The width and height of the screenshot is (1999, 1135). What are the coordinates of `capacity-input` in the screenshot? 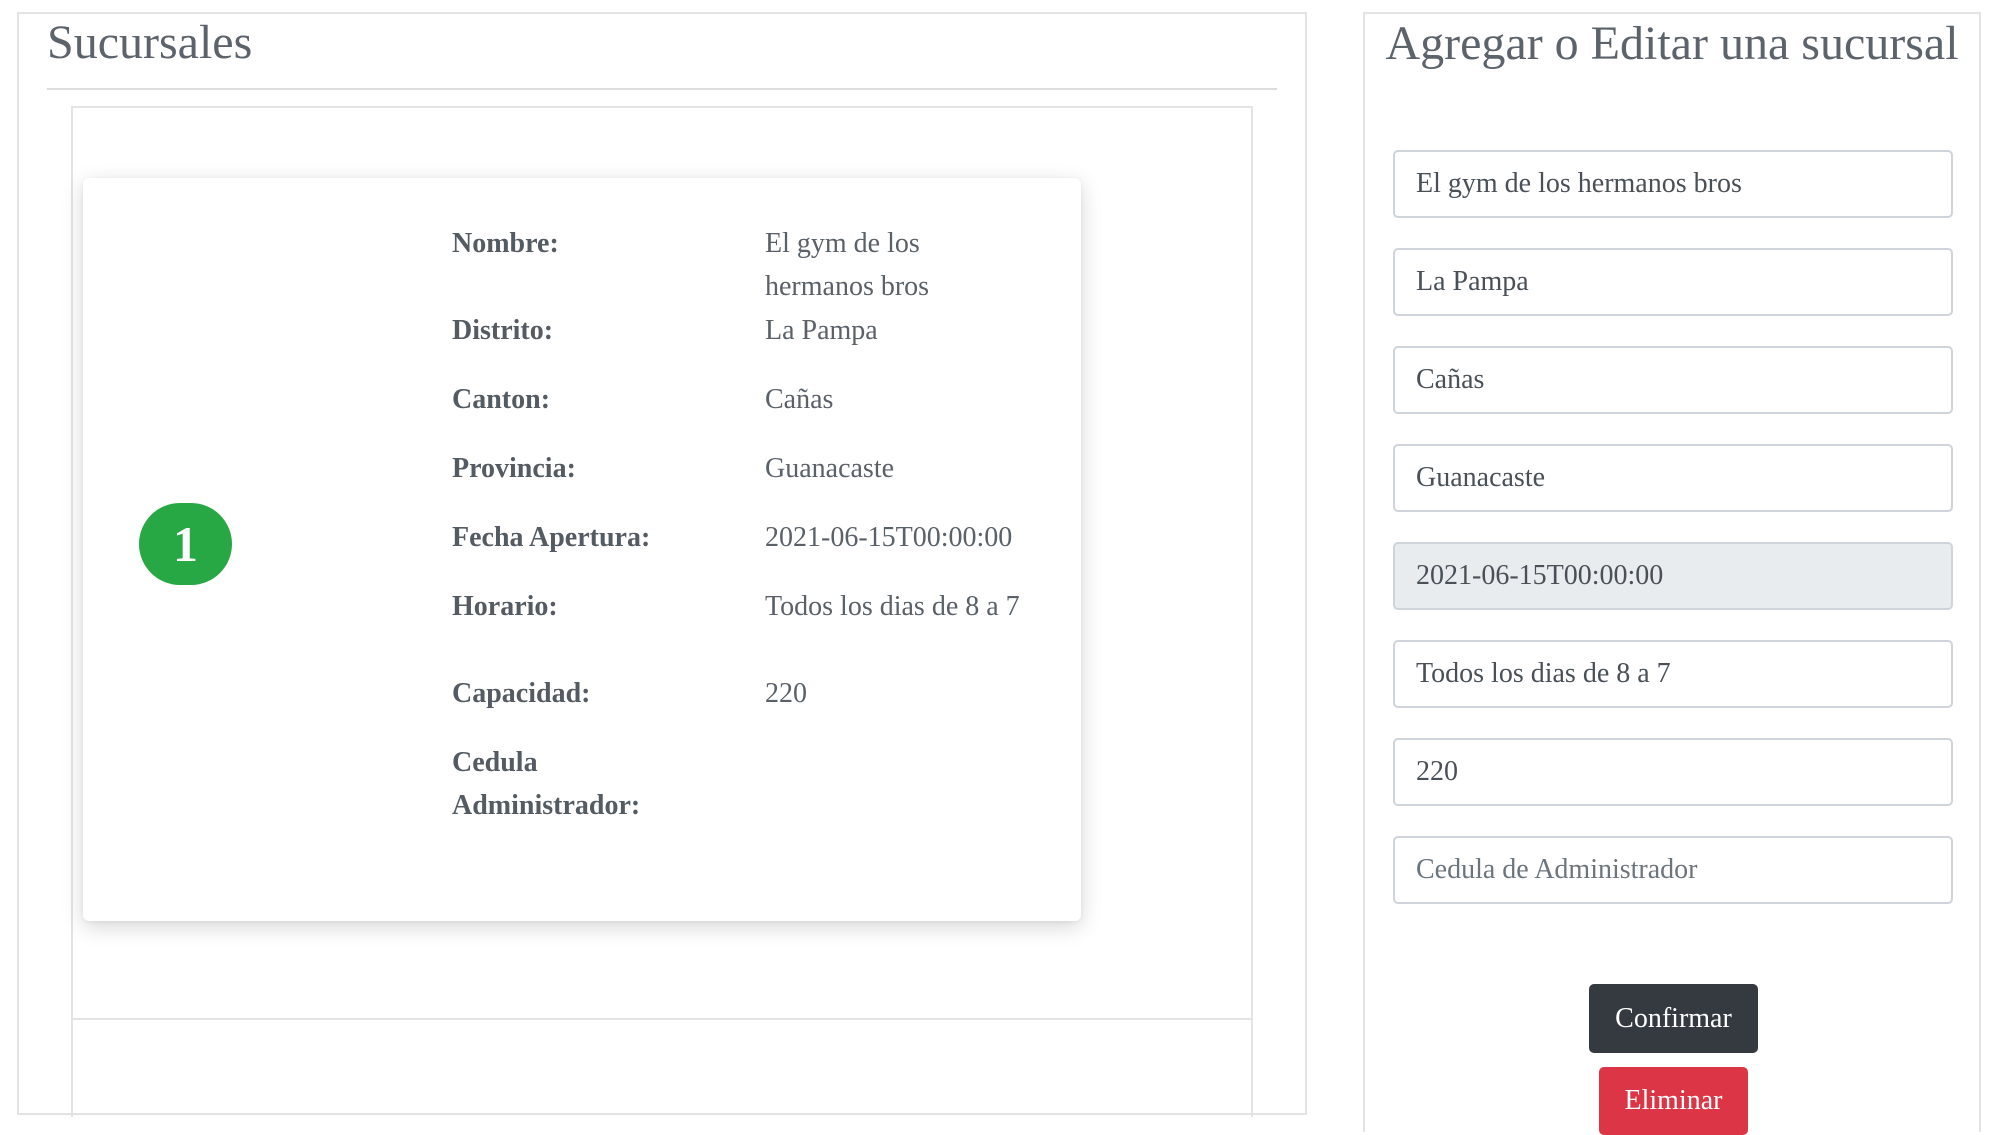 It's located at (1673, 772).